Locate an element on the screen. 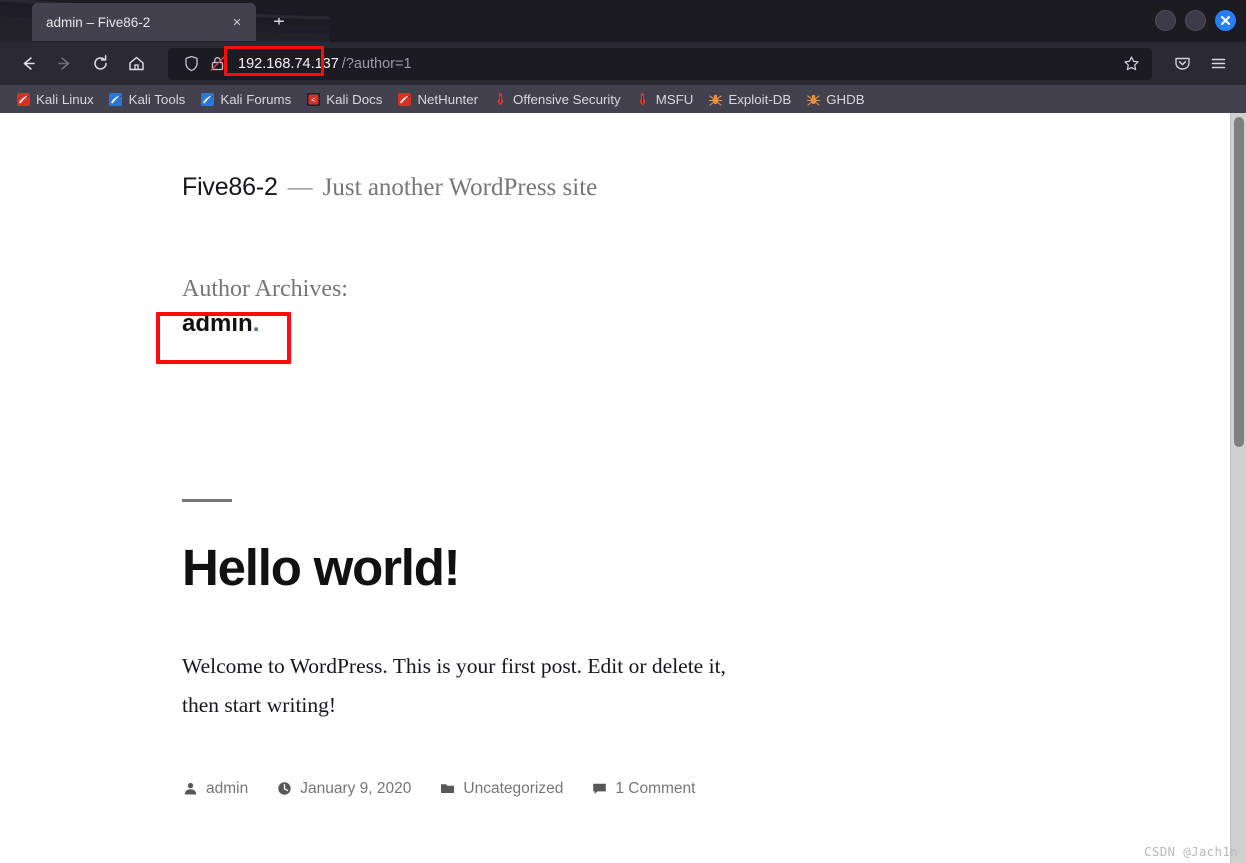 The image size is (1246, 863). home-icon is located at coordinates (136, 63).